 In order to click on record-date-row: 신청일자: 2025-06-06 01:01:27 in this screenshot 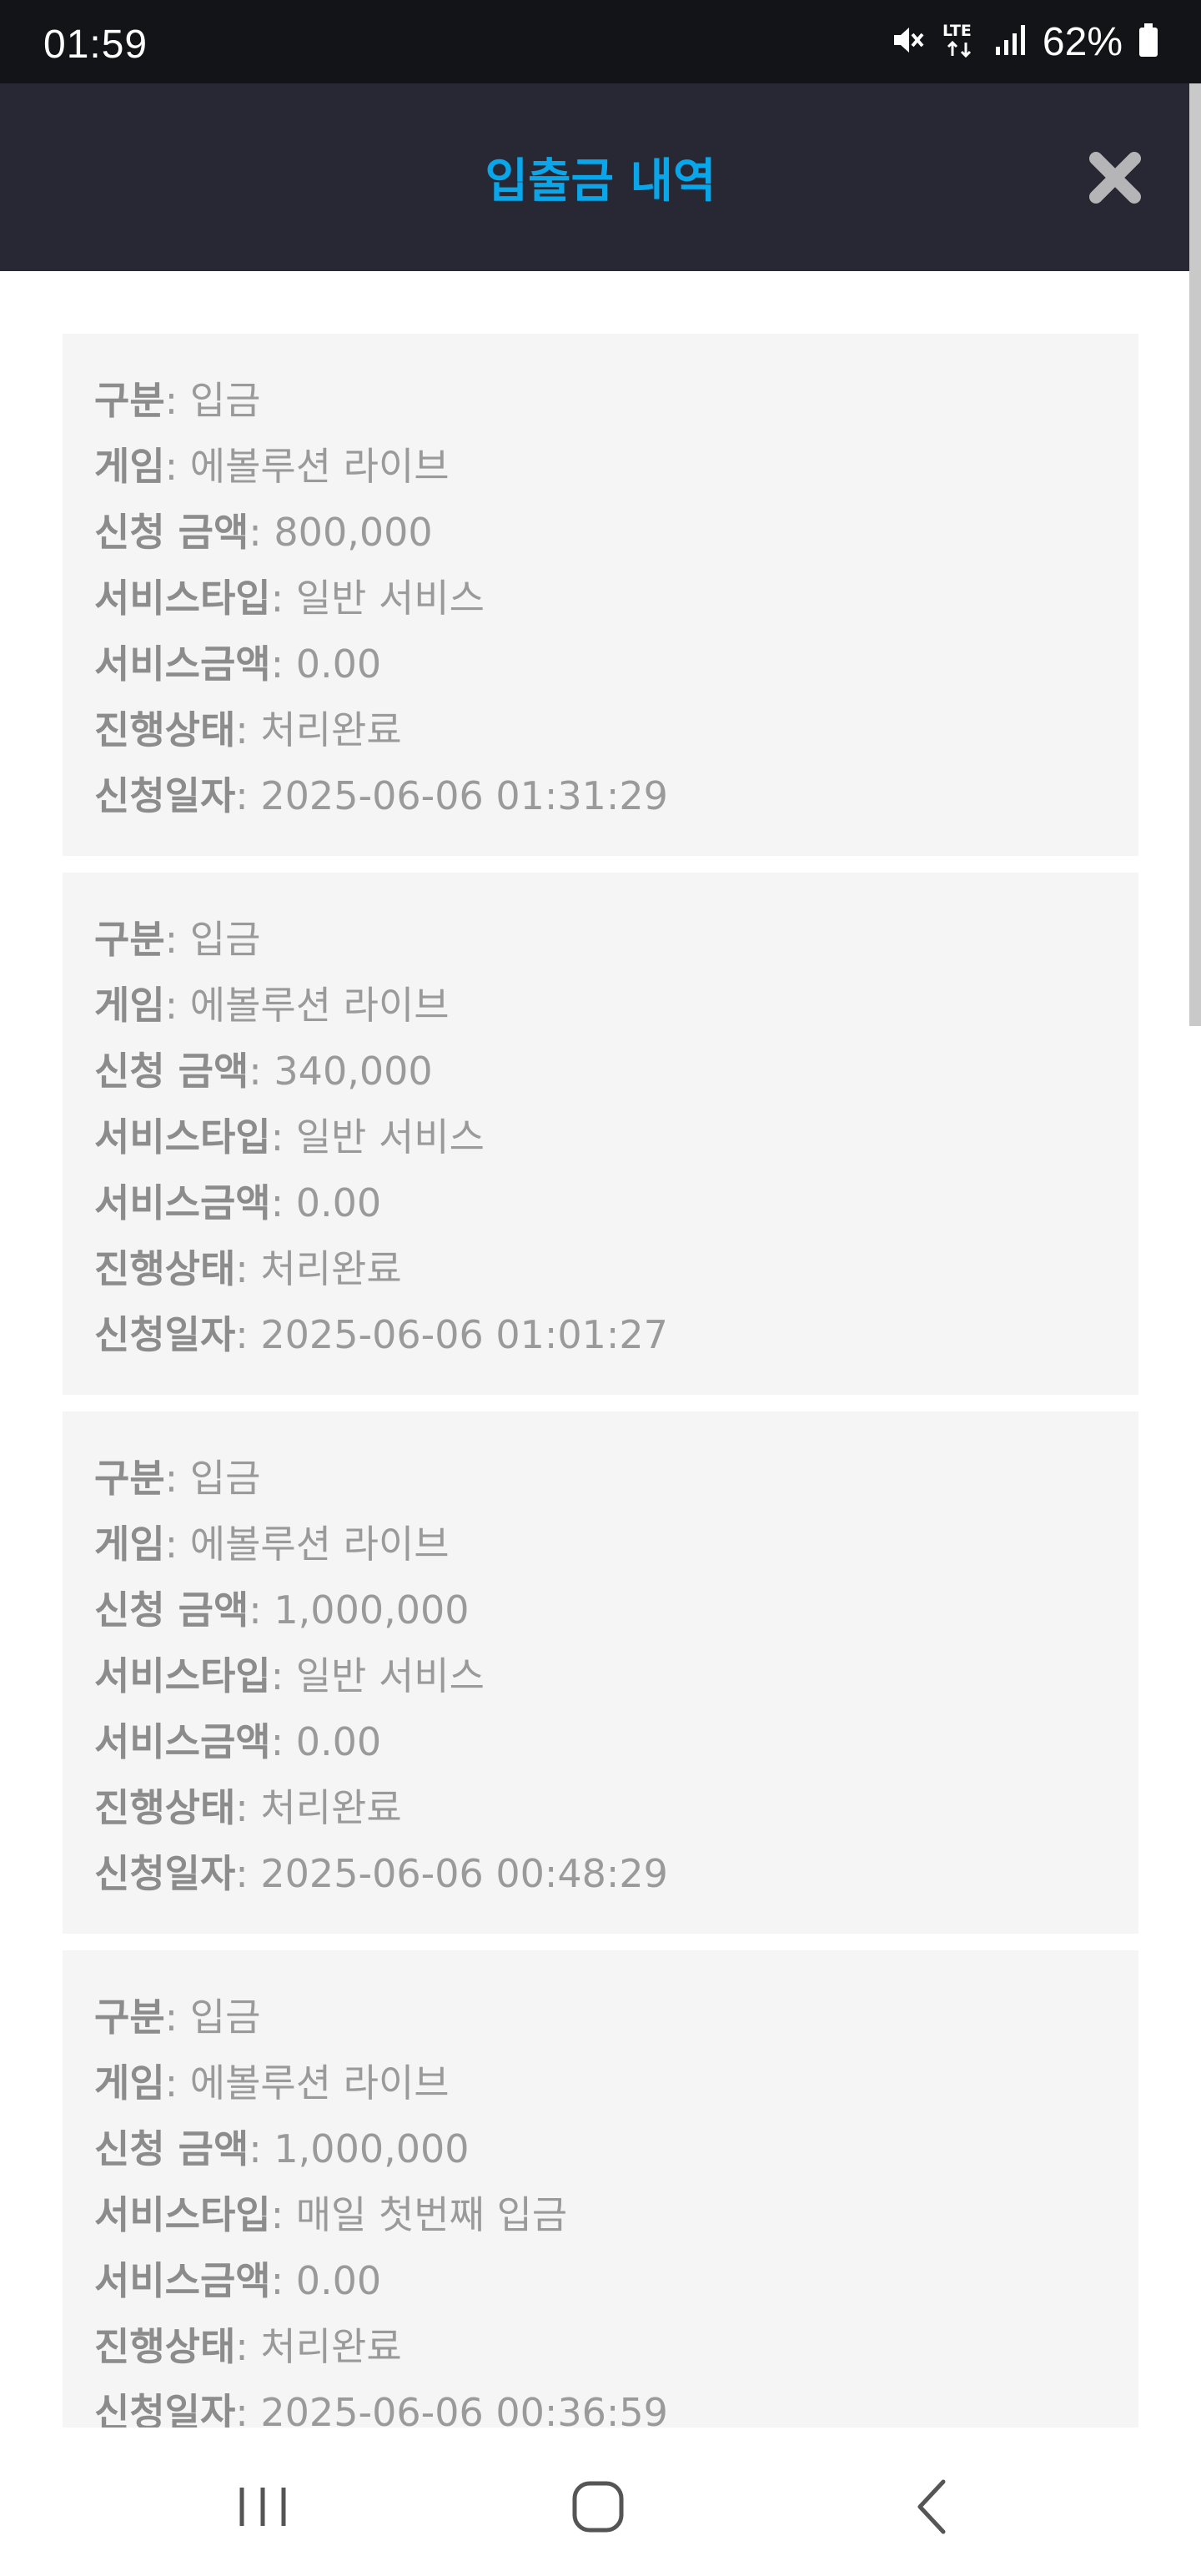, I will do `click(601, 1338)`.